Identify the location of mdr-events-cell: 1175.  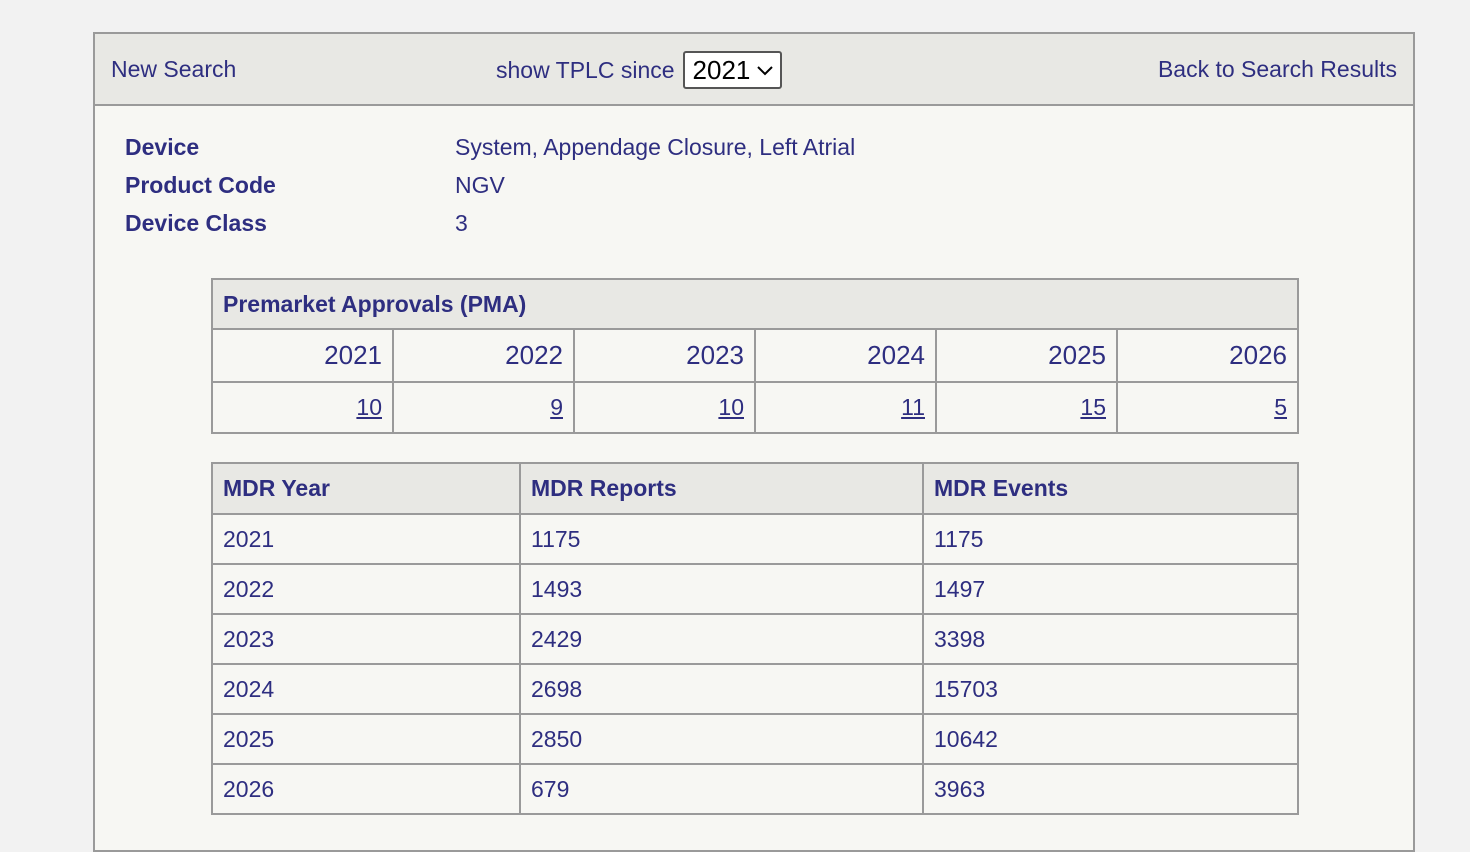
(1110, 539).